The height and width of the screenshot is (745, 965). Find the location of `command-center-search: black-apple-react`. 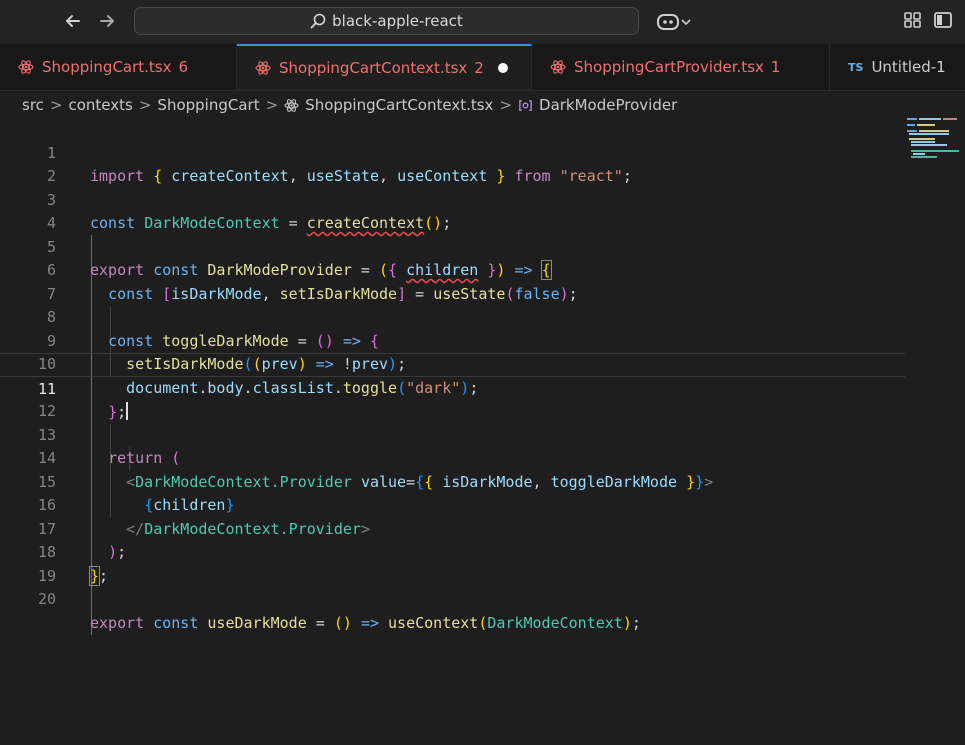

command-center-search: black-apple-react is located at coordinates (386, 21).